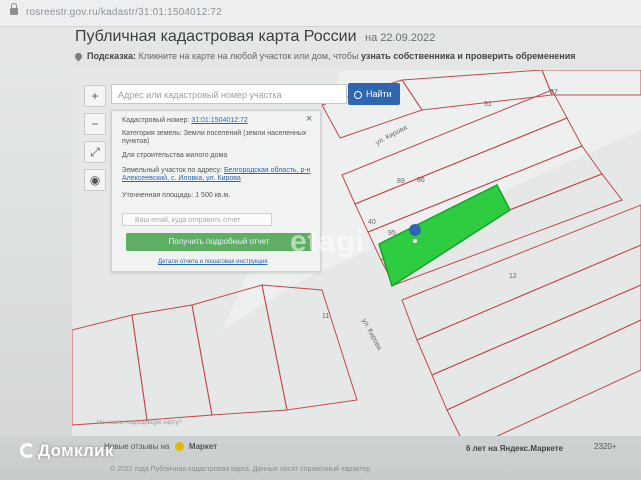 This screenshot has height=480, width=641. What do you see at coordinates (156, 120) in the screenshot?
I see `cadastral-label: Кадастровый номер:` at bounding box center [156, 120].